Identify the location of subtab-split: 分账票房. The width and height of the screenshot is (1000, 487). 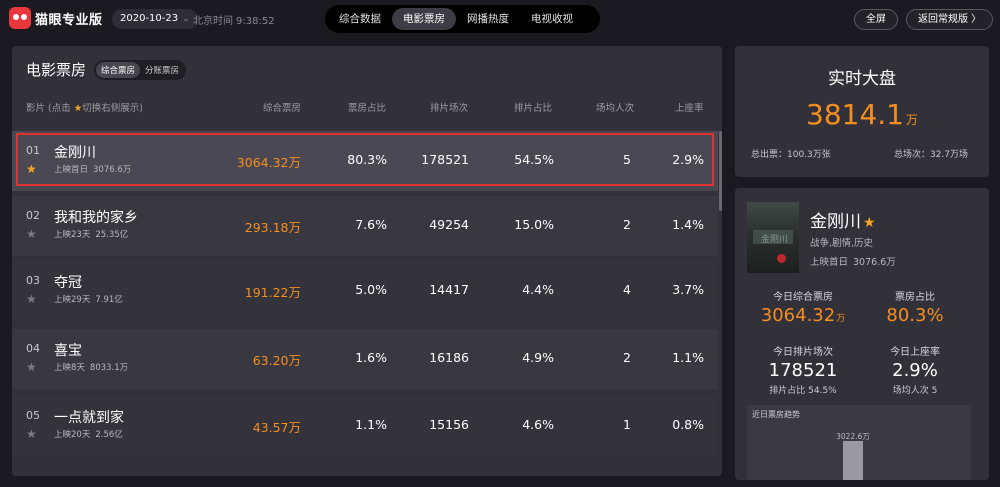
(162, 70).